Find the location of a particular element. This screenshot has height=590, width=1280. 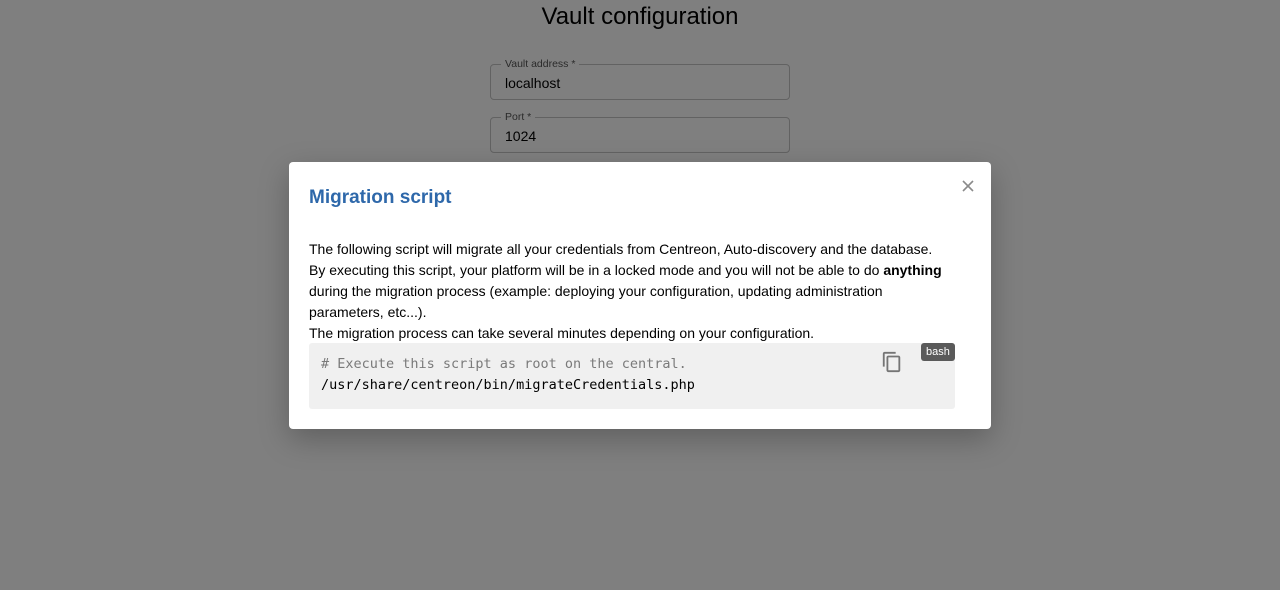

close-button is located at coordinates (968, 186).